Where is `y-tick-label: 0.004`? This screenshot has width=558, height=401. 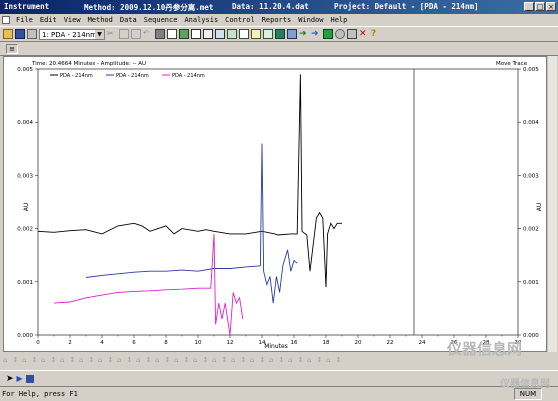
y-tick-label: 0.004 is located at coordinates (25, 123).